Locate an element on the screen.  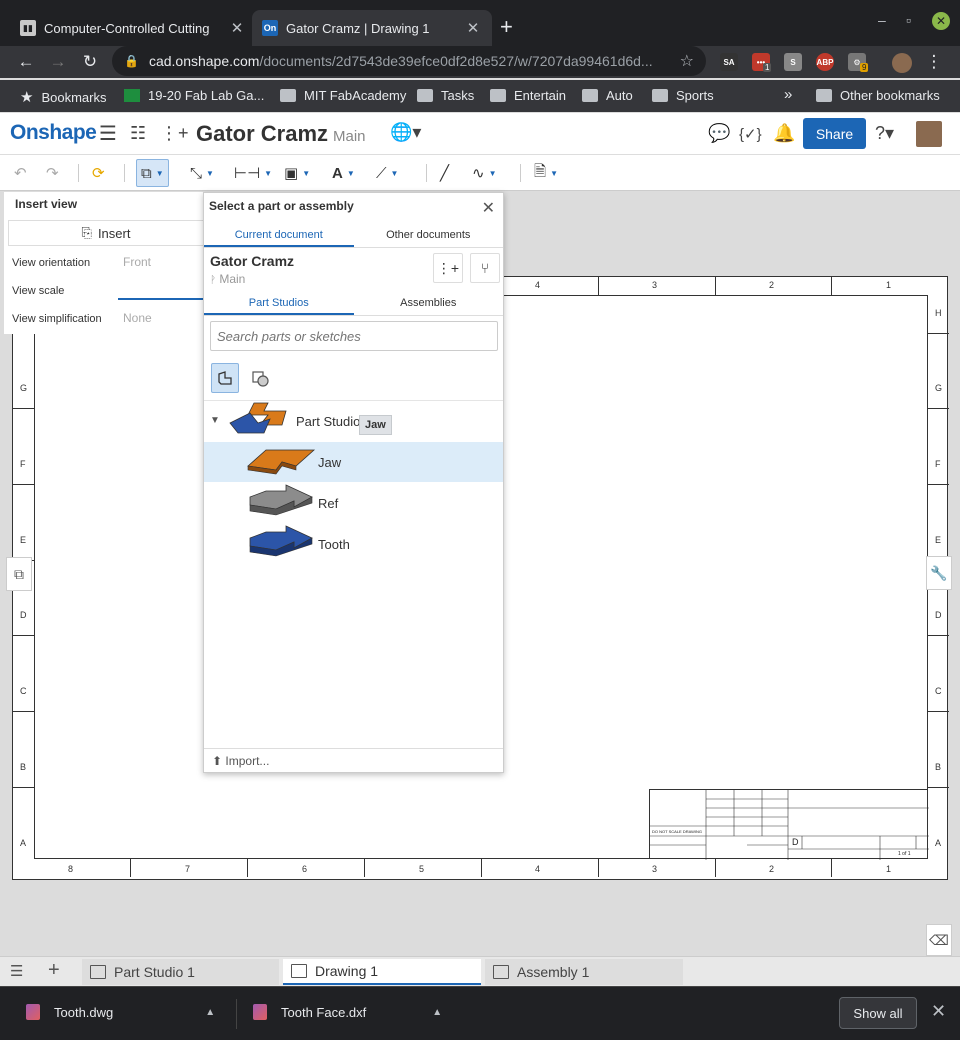
restore-icon: ▫ is located at coordinates (908, 20).